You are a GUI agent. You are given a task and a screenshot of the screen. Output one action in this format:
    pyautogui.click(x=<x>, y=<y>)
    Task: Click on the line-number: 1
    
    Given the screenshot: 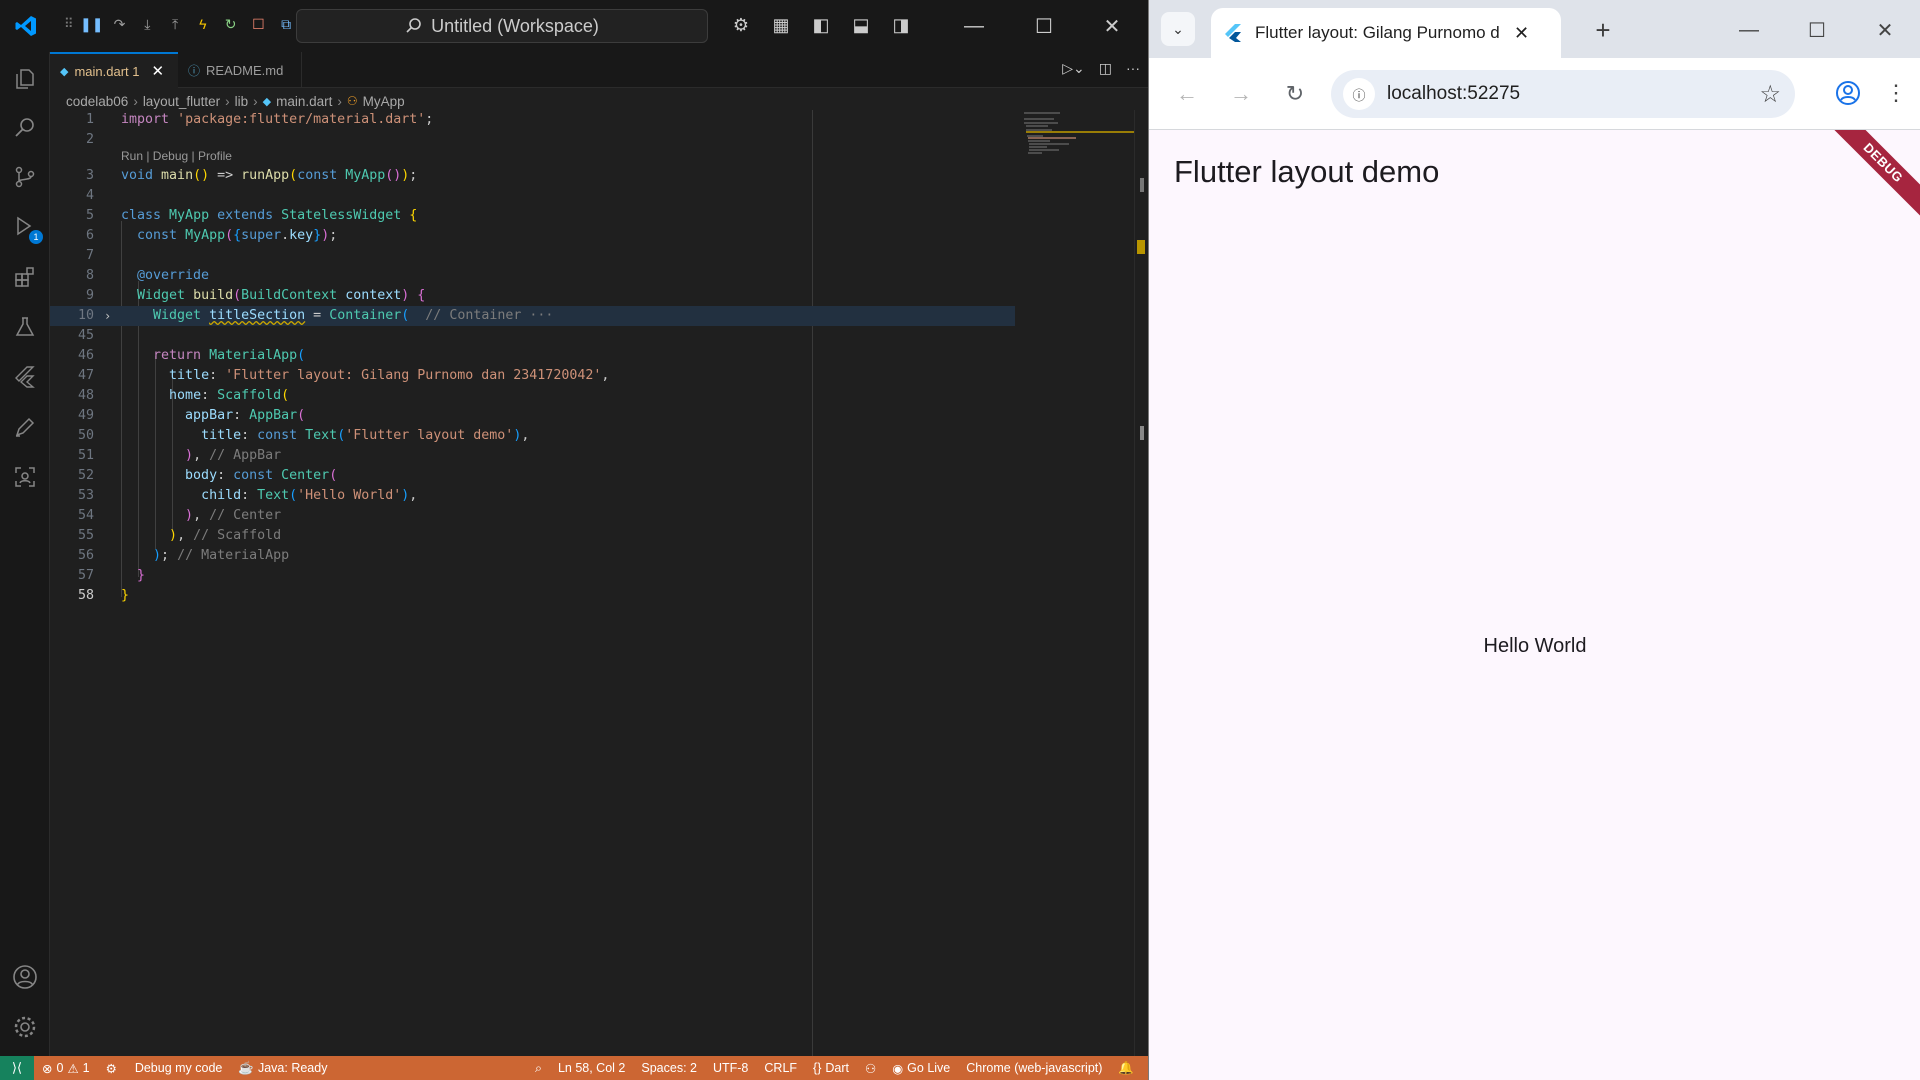 What is the action you would take?
    pyautogui.click(x=89, y=119)
    